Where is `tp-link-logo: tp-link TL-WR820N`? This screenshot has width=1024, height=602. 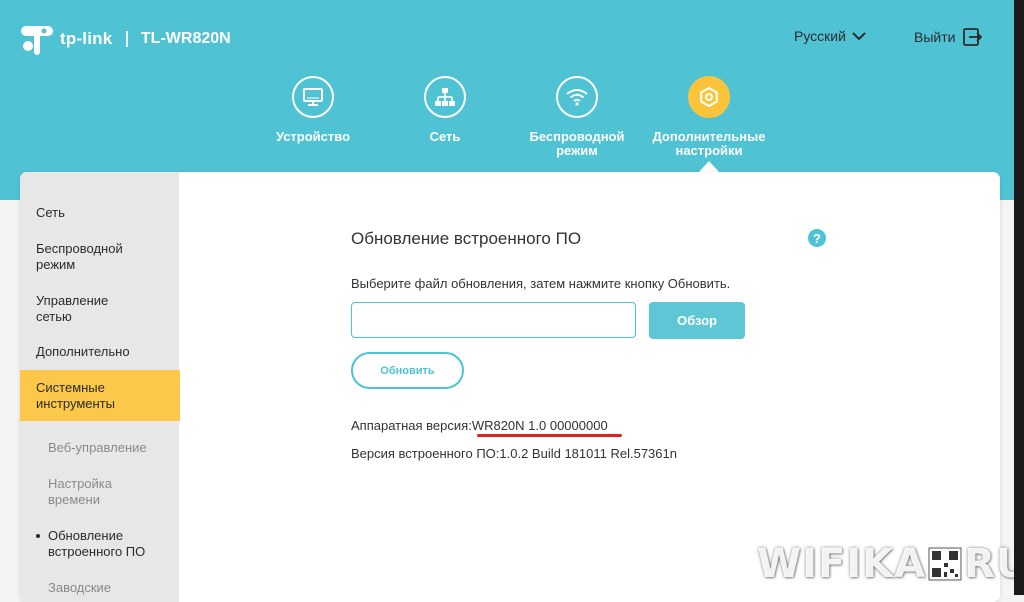
tp-link-logo: tp-link TL-WR820N is located at coordinates (125, 39).